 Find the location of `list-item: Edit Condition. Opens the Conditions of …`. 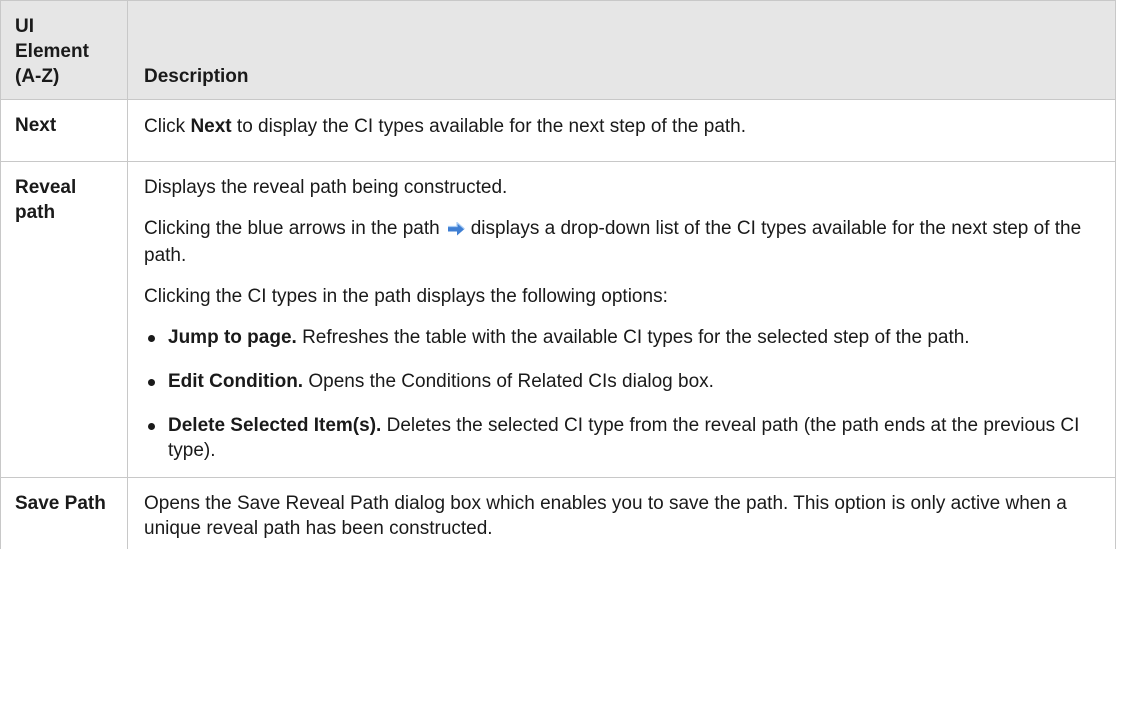

list-item: Edit Condition. Opens the Conditions of … is located at coordinates (621, 381).